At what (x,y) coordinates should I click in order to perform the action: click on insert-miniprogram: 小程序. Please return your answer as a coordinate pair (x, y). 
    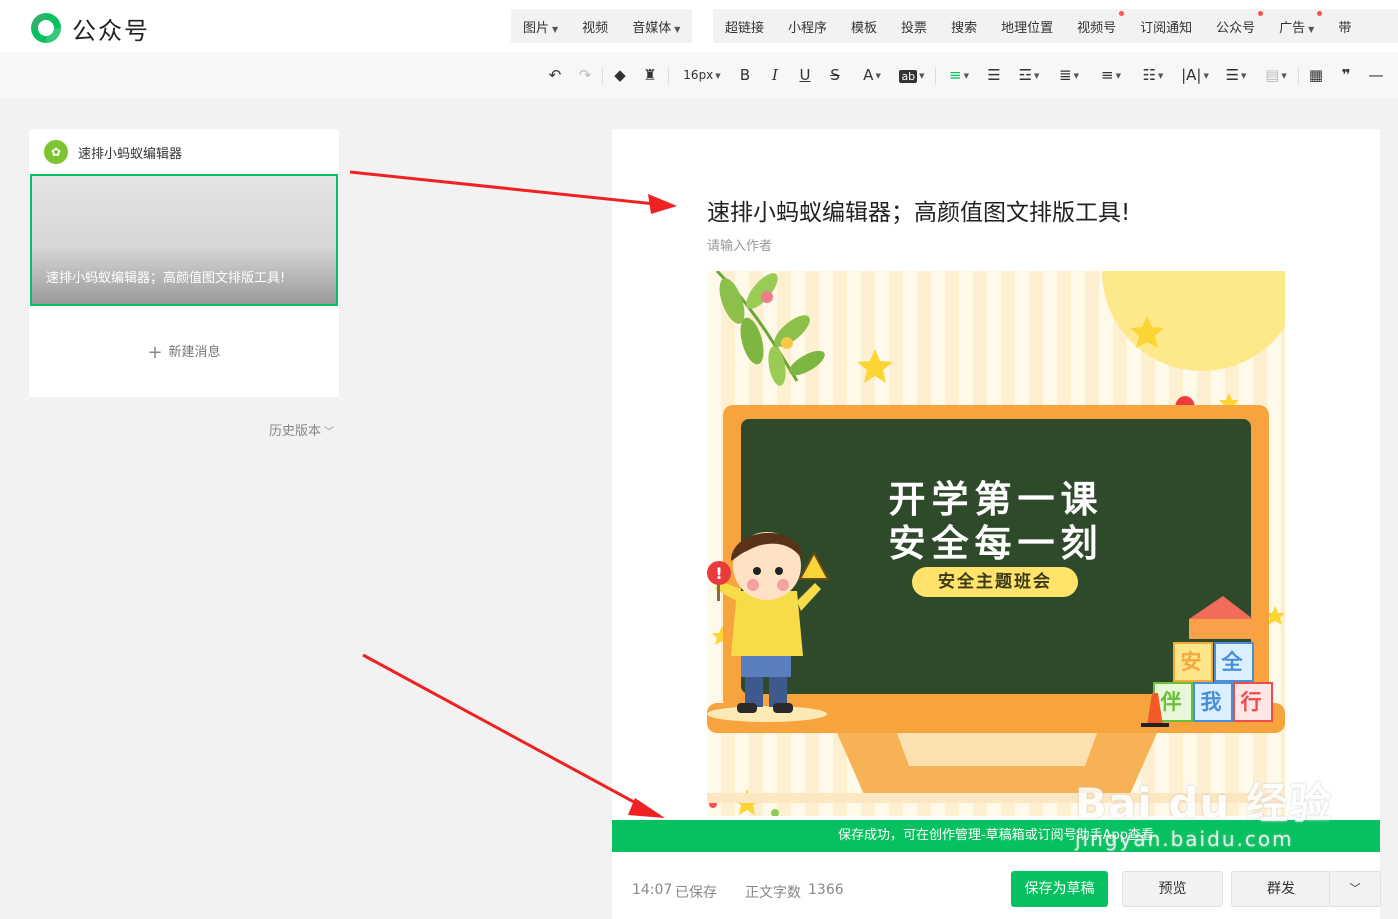
    Looking at the image, I should click on (807, 26).